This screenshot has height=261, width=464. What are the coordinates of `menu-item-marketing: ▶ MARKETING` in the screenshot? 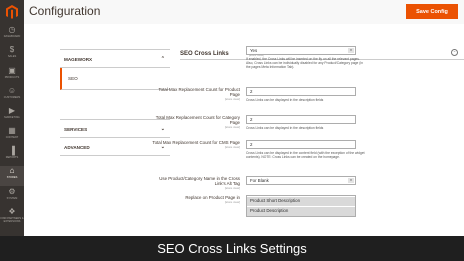 It's located at (12, 116).